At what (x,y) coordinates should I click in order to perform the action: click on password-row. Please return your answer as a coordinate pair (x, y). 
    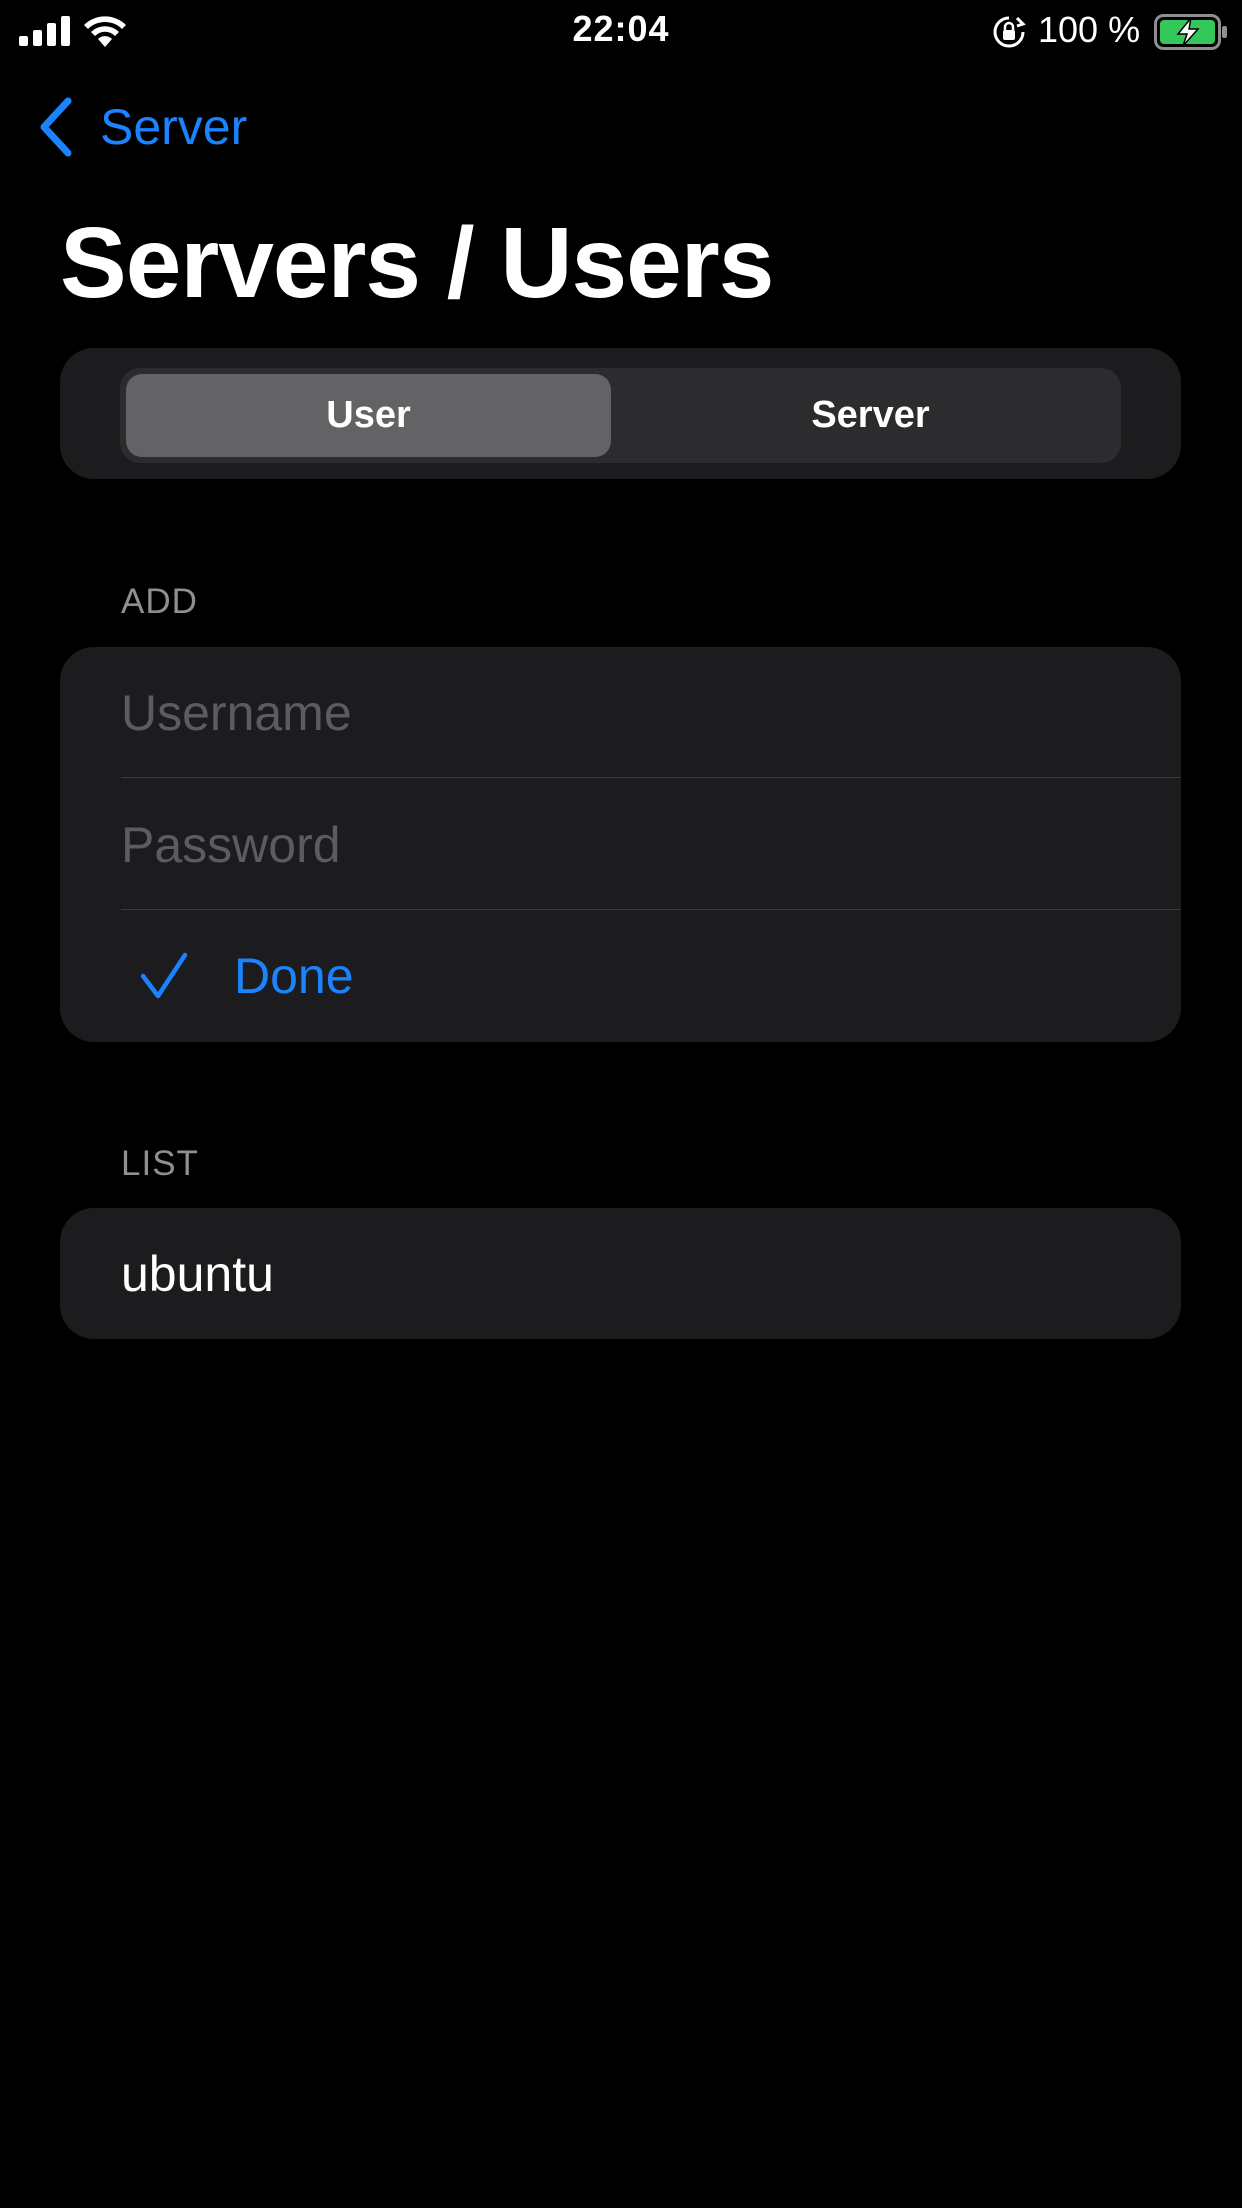
    Looking at the image, I should click on (620, 844).